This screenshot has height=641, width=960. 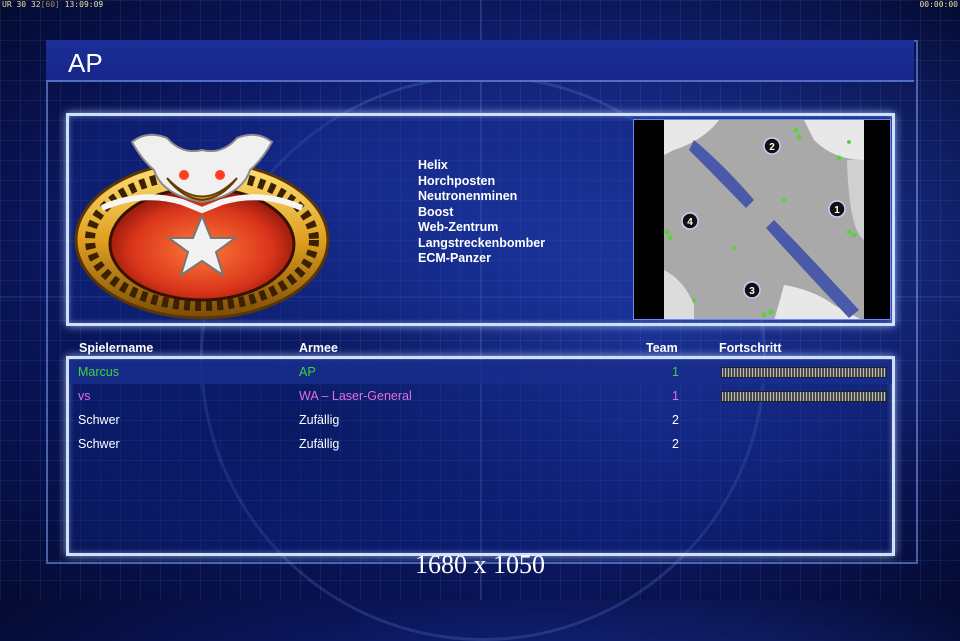 I want to click on player-army: AP, so click(x=307, y=372).